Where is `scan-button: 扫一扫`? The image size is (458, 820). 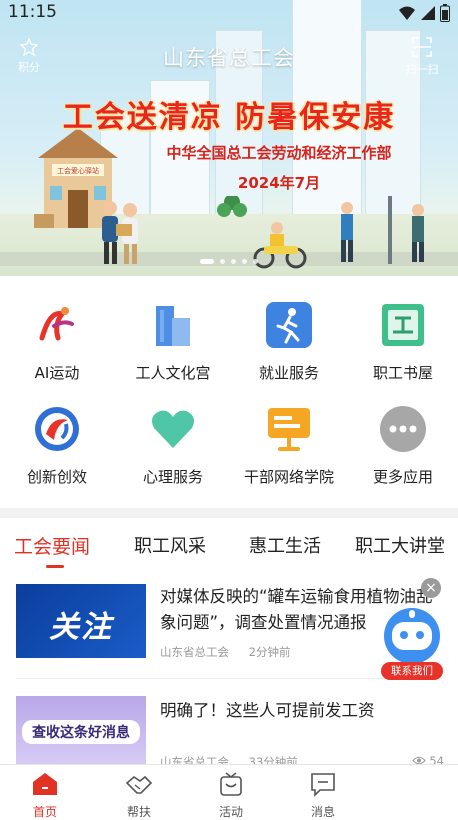 scan-button: 扫一扫 is located at coordinates (422, 56).